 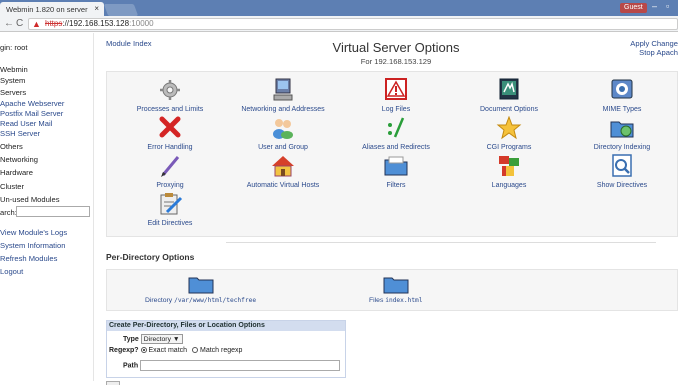 I want to click on apply-changes-link: Apply Change, so click(x=654, y=43).